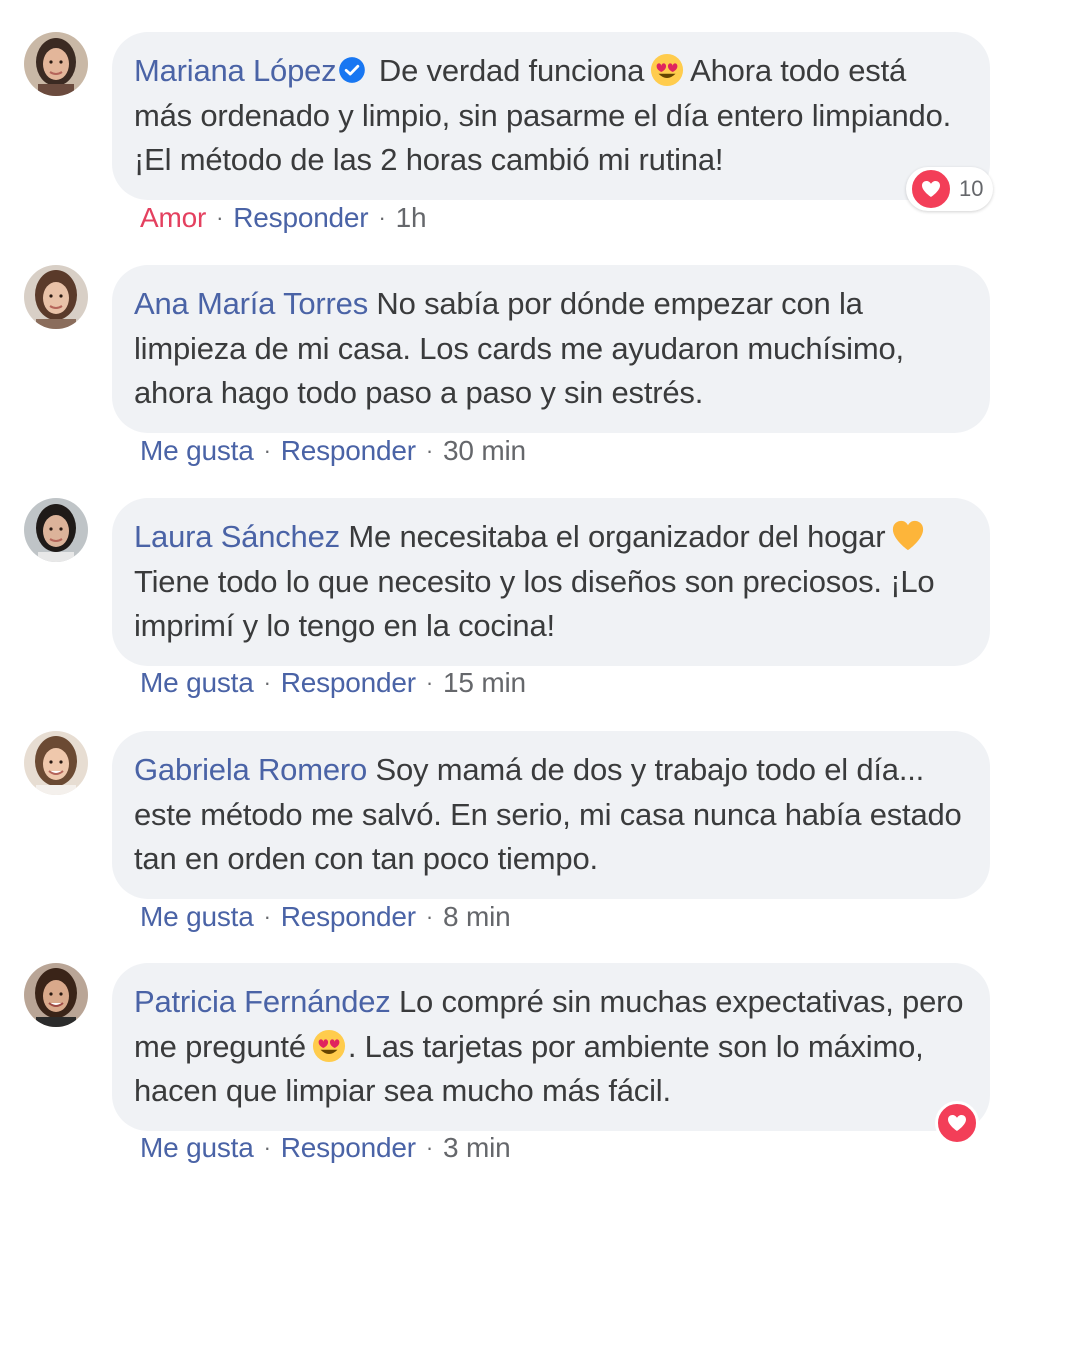  I want to click on author-name: Laura Sánchez, so click(237, 536).